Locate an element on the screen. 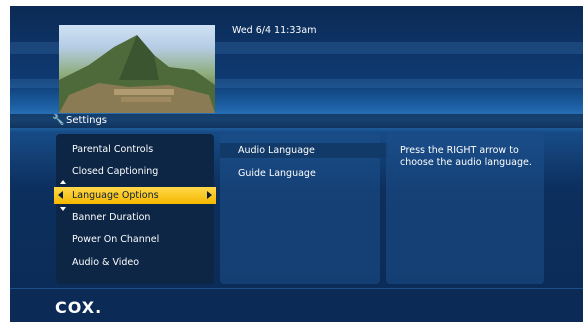 The image size is (585, 328). cox-logo: COX. is located at coordinates (79, 307).